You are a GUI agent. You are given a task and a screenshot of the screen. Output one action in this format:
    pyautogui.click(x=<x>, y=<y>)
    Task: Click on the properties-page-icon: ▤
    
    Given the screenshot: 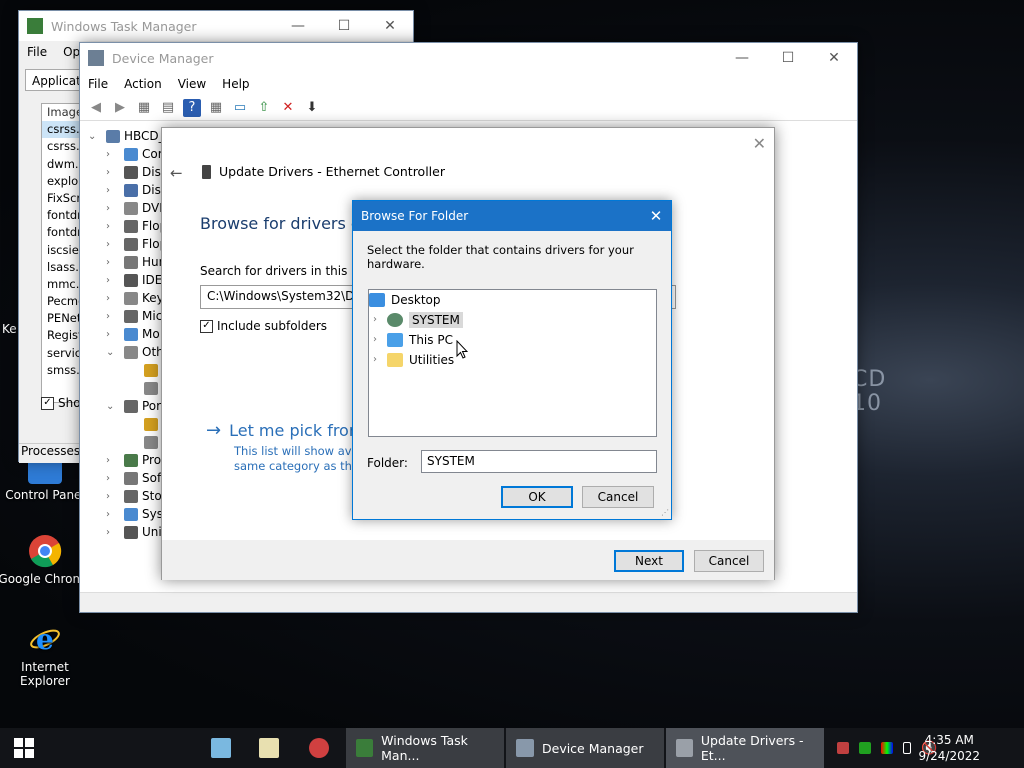 What is the action you would take?
    pyautogui.click(x=168, y=108)
    